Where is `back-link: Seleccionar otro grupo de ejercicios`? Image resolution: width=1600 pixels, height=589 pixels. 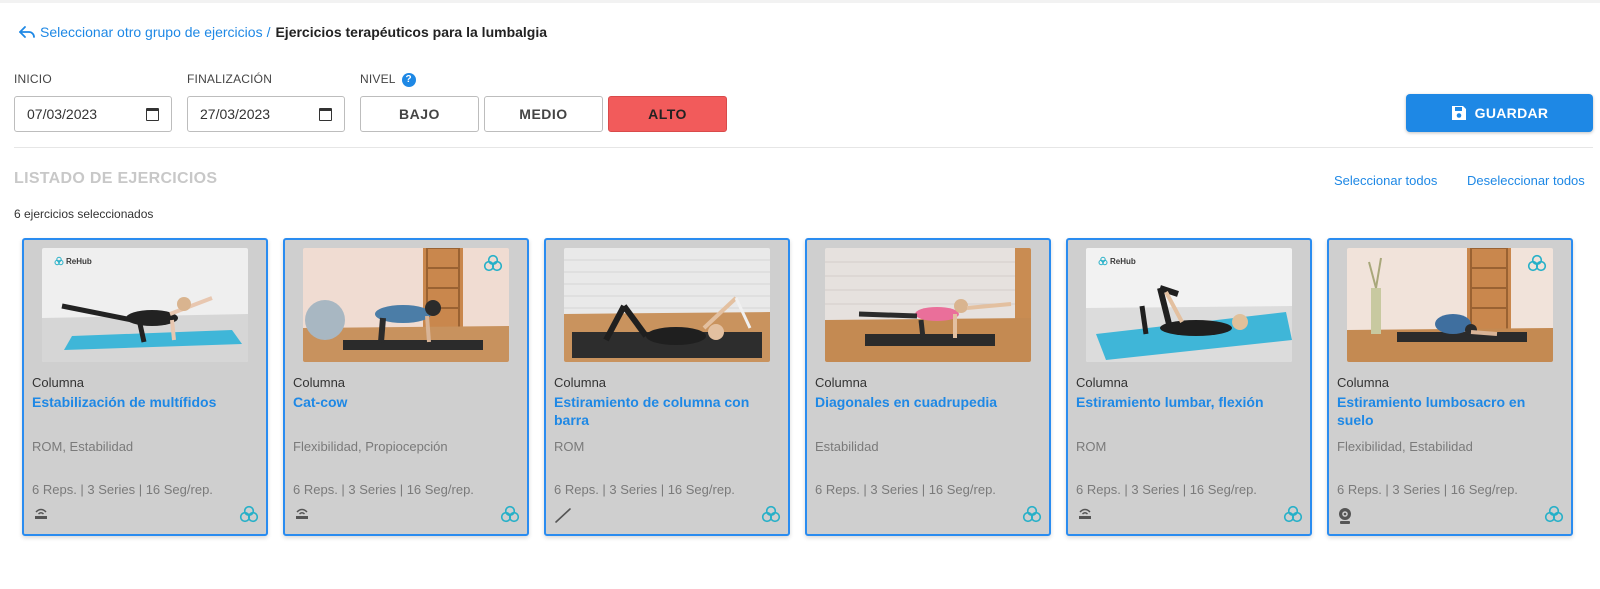 back-link: Seleccionar otro grupo de ejercicios is located at coordinates (140, 32).